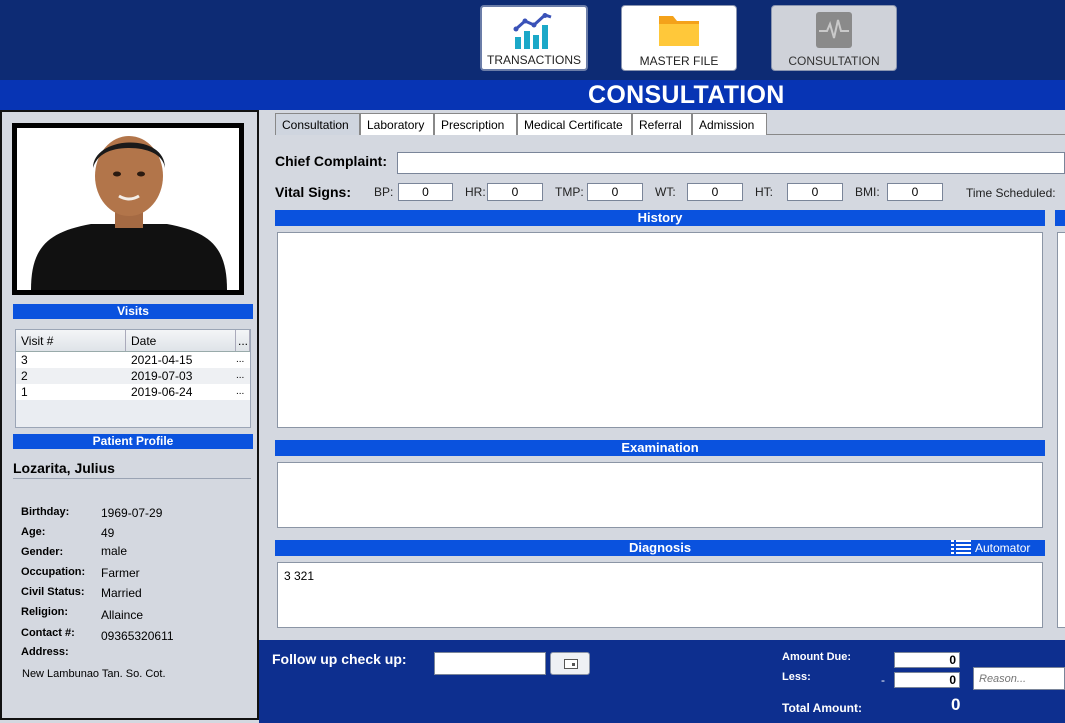 This screenshot has width=1065, height=723. I want to click on consultation-nav-label: CONSULTATION, so click(834, 61).